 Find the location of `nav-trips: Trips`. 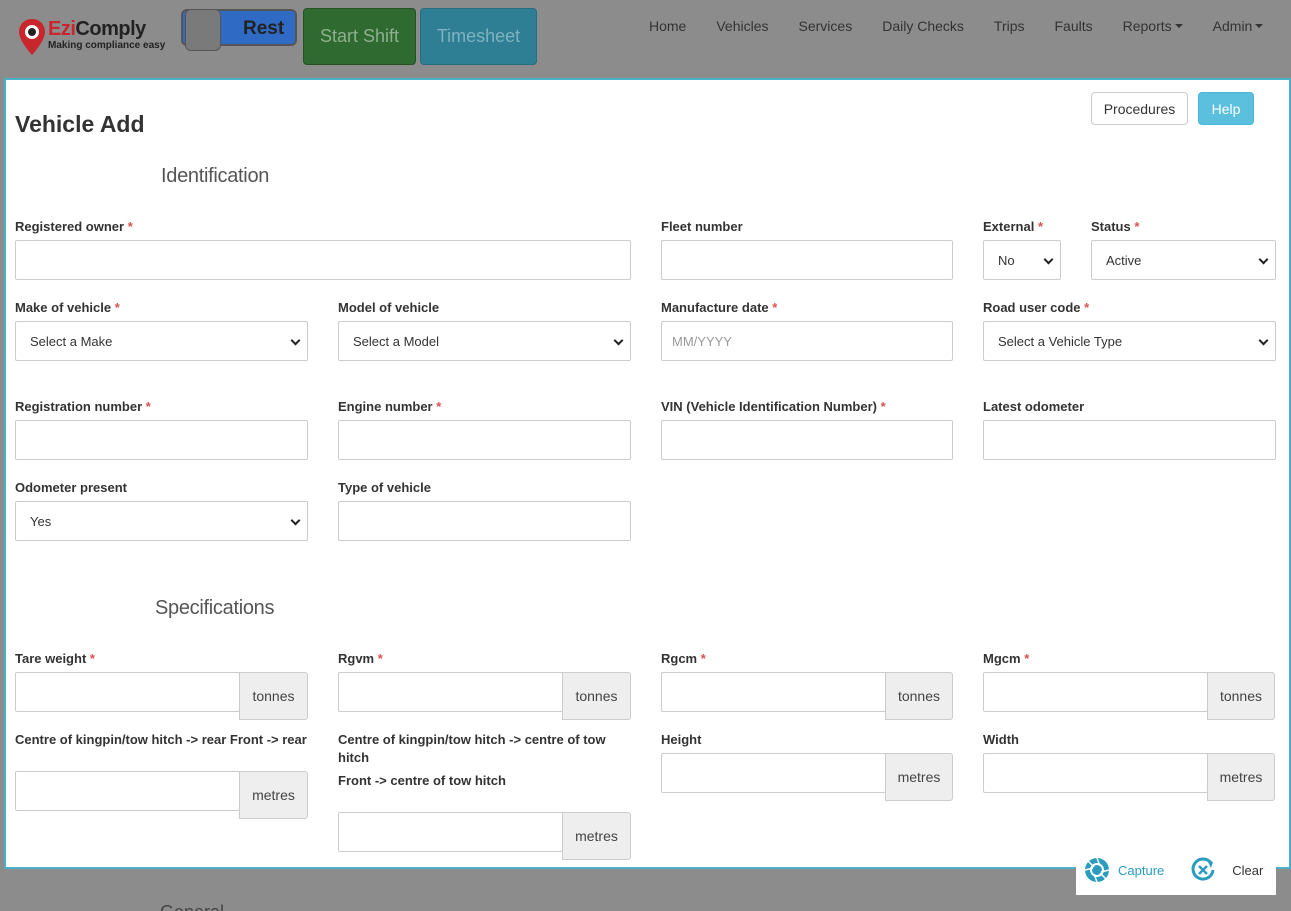

nav-trips: Trips is located at coordinates (1009, 26).